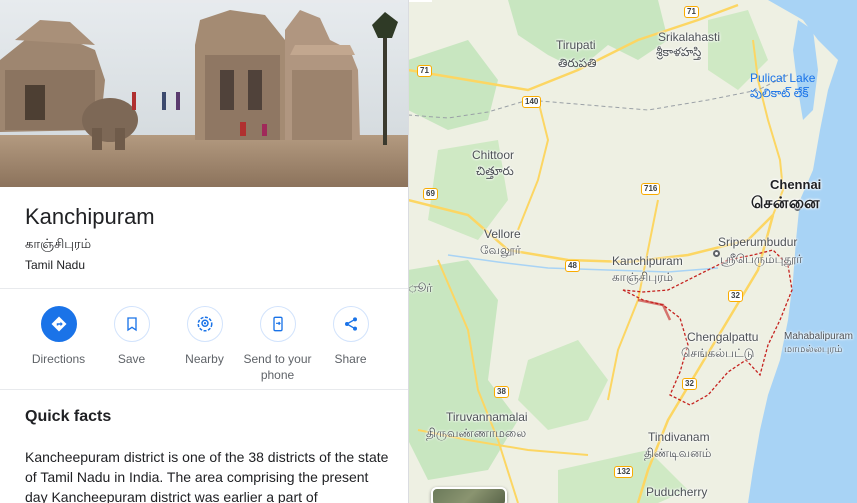  Describe the element at coordinates (495, 172) in the screenshot. I see `map-label-chittoor-te: చిత్తూరు` at that location.